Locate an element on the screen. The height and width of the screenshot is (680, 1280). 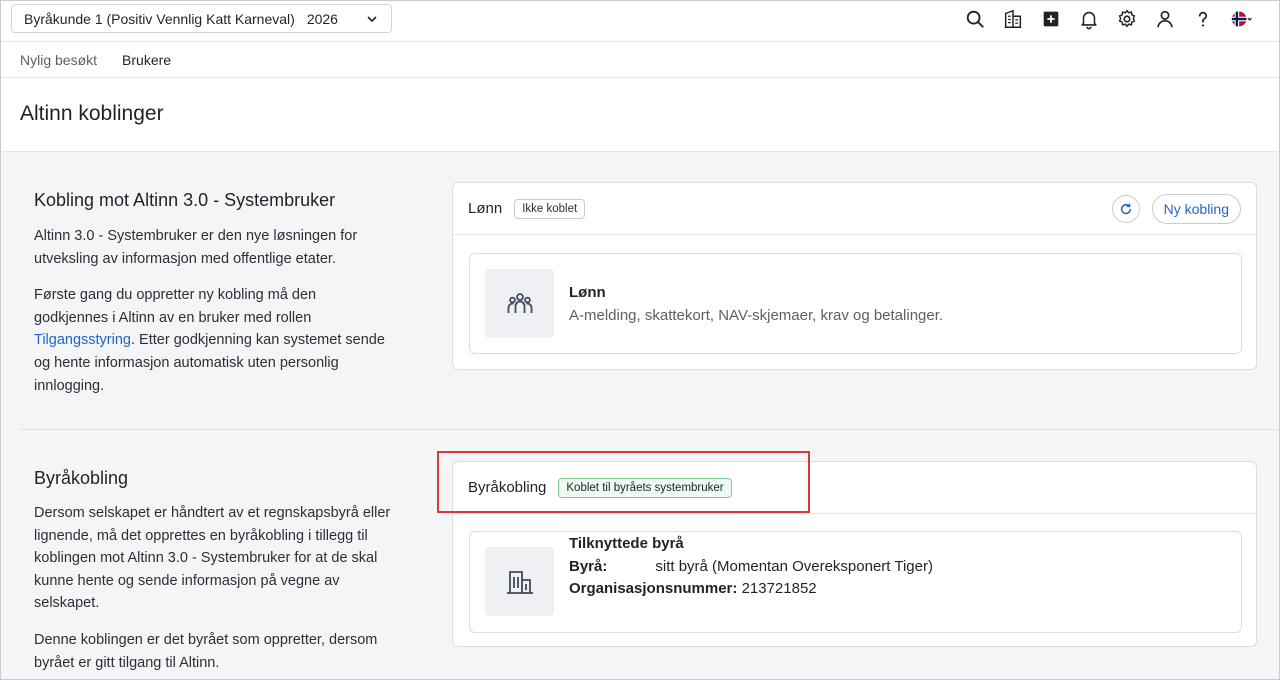
org-number-row: Organisasjonsnummer: 213721852 is located at coordinates (751, 589).